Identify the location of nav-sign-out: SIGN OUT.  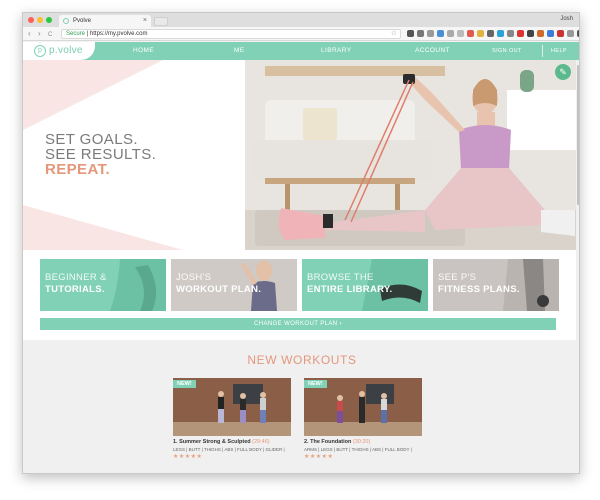
(507, 51).